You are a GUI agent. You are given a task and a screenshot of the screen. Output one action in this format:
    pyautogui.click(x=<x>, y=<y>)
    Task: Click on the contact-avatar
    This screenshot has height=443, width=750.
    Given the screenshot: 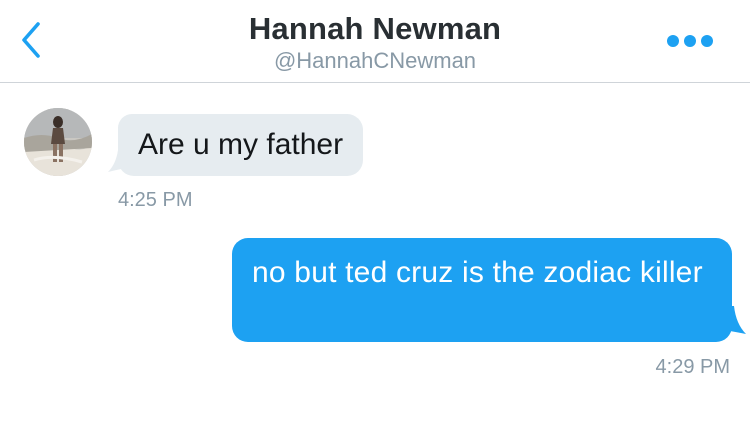 What is the action you would take?
    pyautogui.click(x=58, y=142)
    